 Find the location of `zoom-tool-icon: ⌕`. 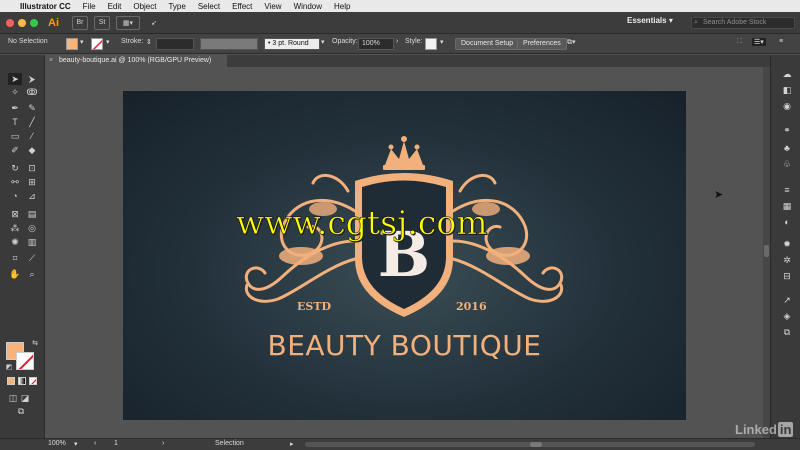

zoom-tool-icon: ⌕ is located at coordinates (32, 274).